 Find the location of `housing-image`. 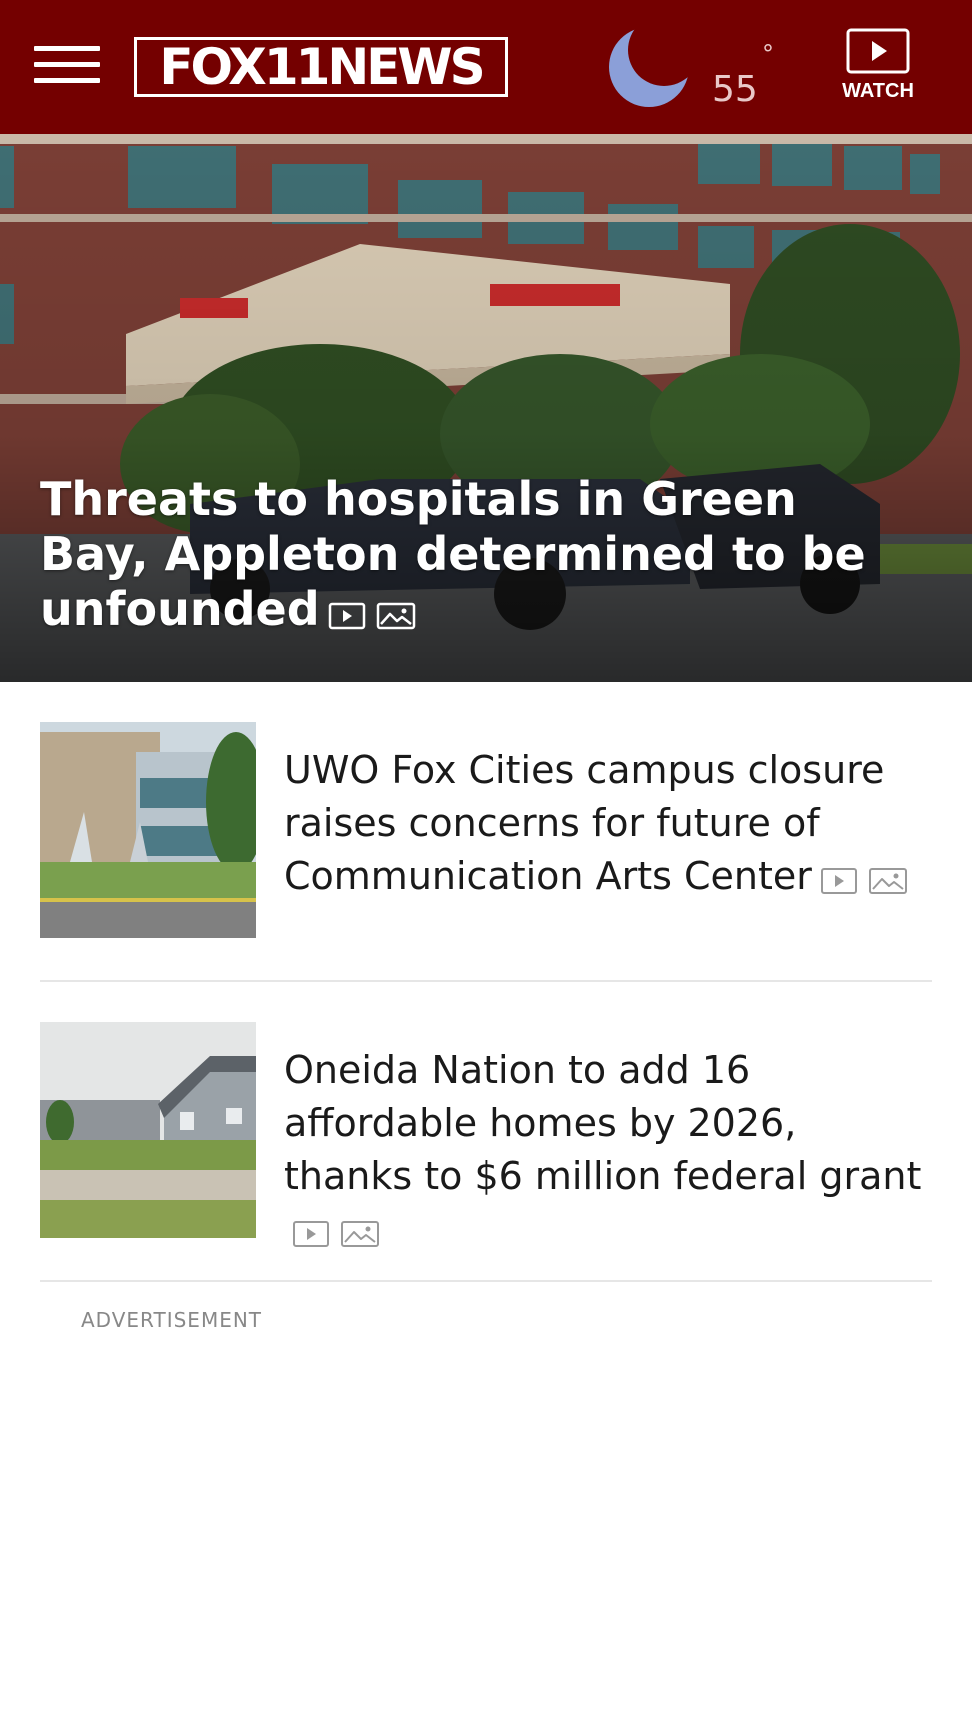

housing-image is located at coordinates (148, 1130).